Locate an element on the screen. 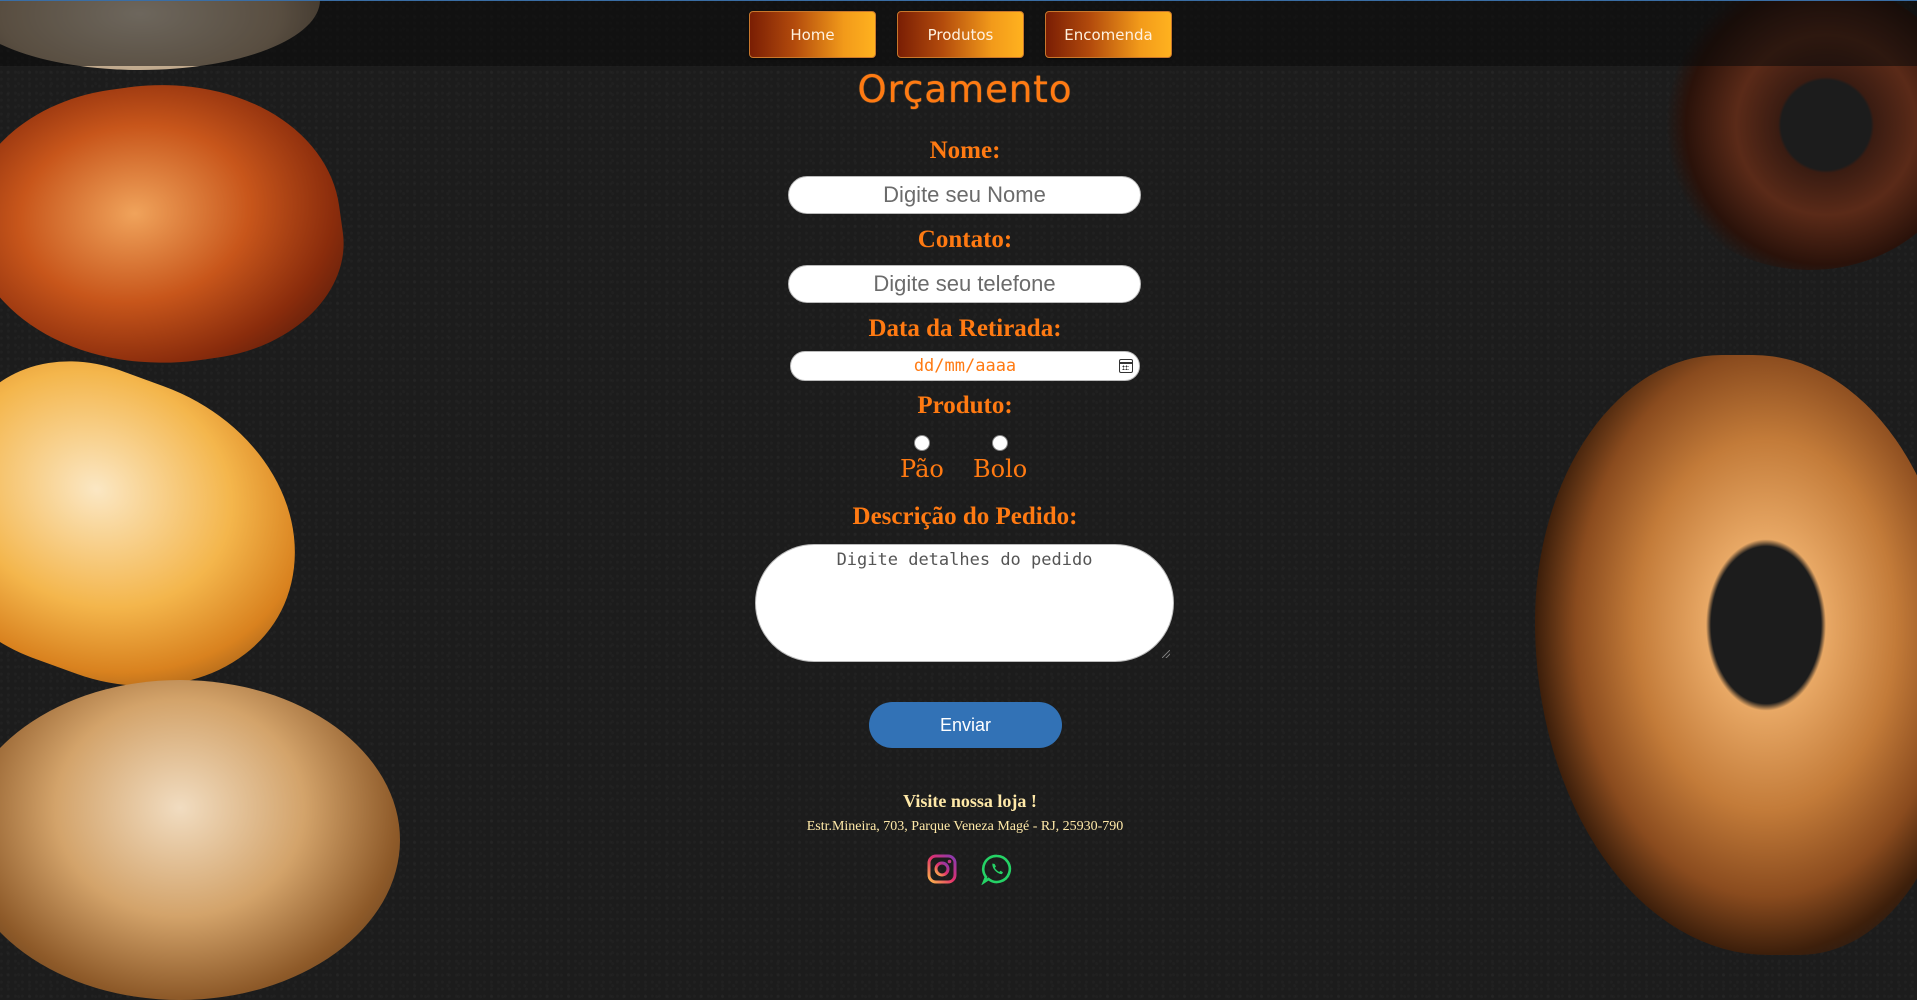  nav-menu: Home Produtos Encomenda is located at coordinates (960, 34).